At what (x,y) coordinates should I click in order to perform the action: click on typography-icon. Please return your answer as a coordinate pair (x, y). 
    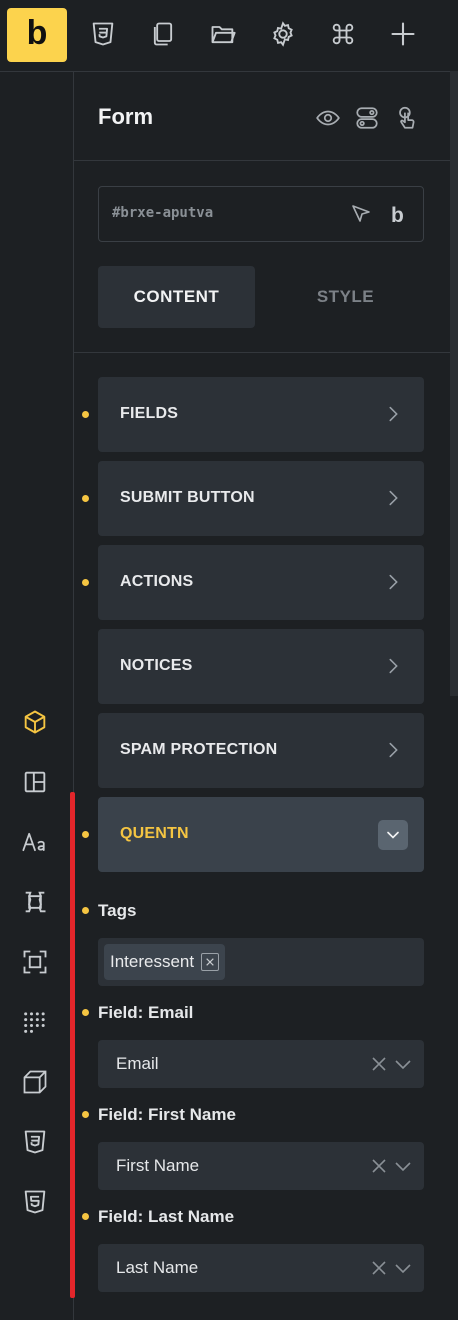
    Looking at the image, I should click on (35, 842).